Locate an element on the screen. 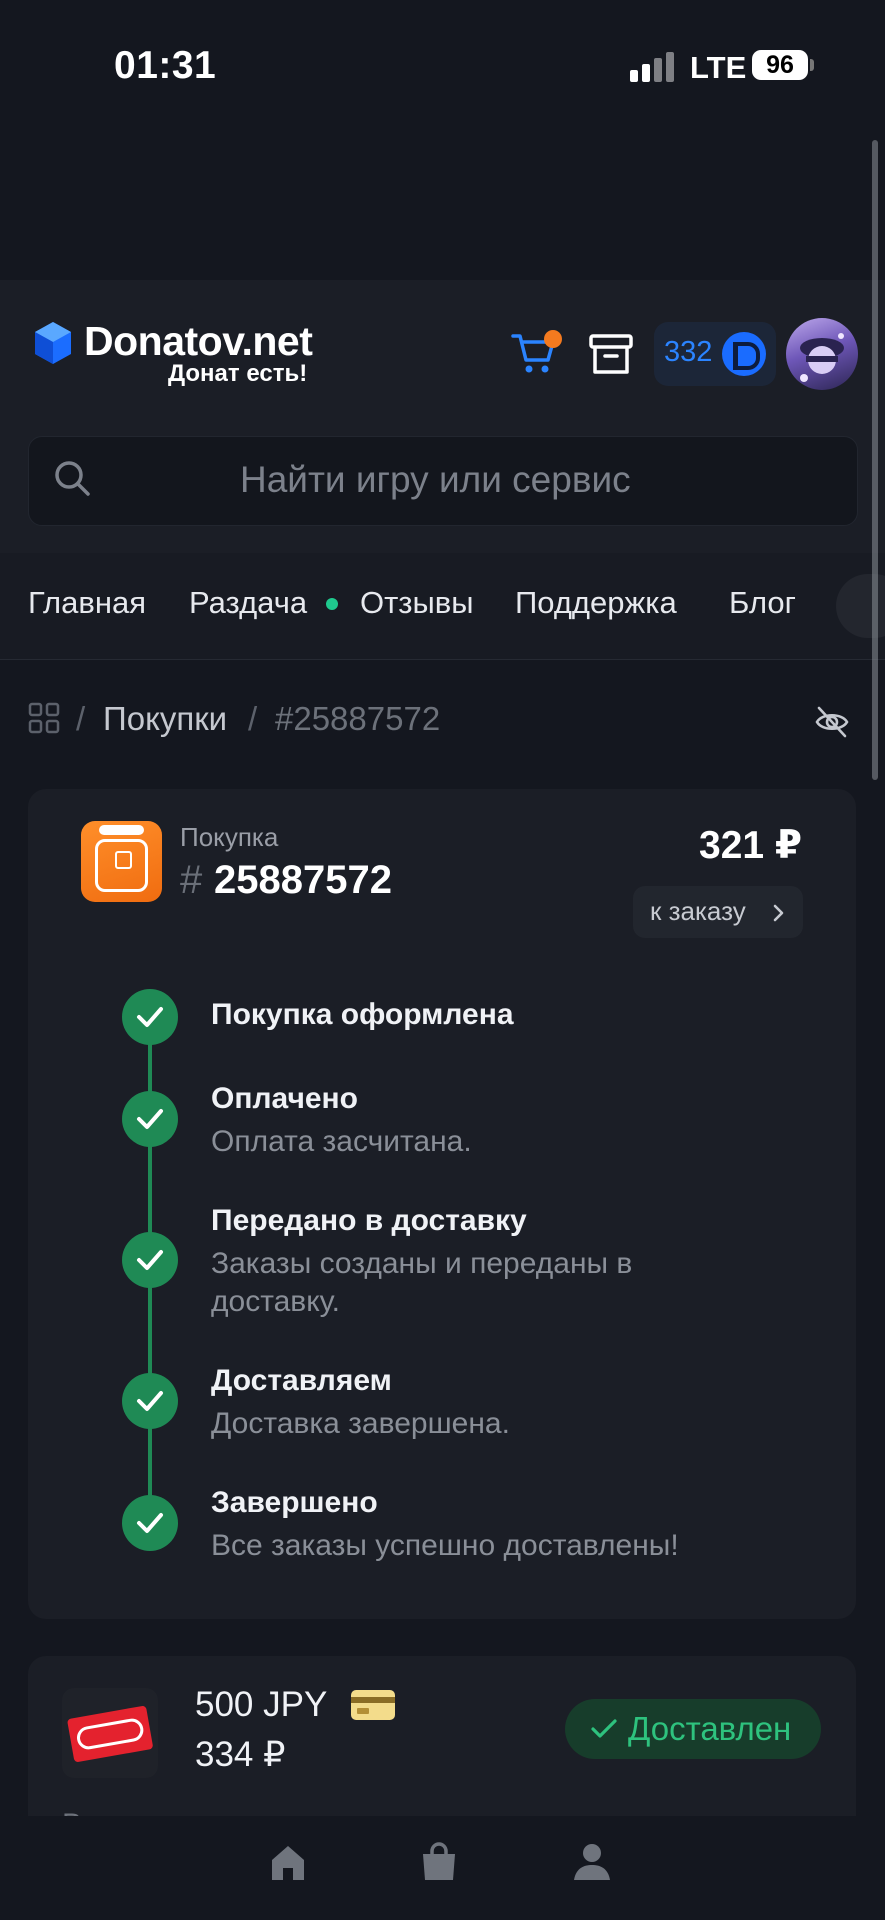 The image size is (885, 1920). home-icon is located at coordinates (288, 1862).